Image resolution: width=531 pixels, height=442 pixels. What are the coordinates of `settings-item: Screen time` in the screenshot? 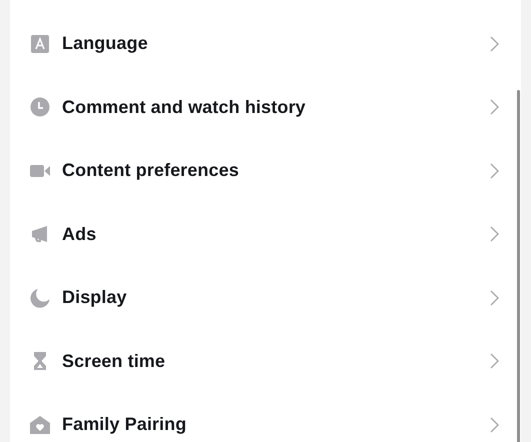 It's located at (263, 361).